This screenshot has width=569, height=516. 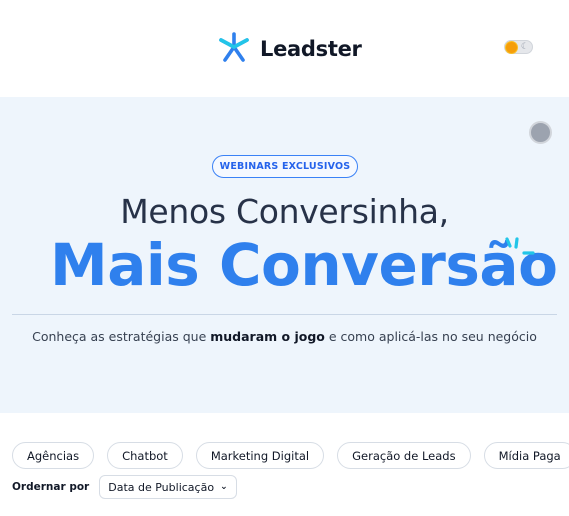 What do you see at coordinates (526, 455) in the screenshot?
I see `chip-midia-paga: Mídia Paga` at bounding box center [526, 455].